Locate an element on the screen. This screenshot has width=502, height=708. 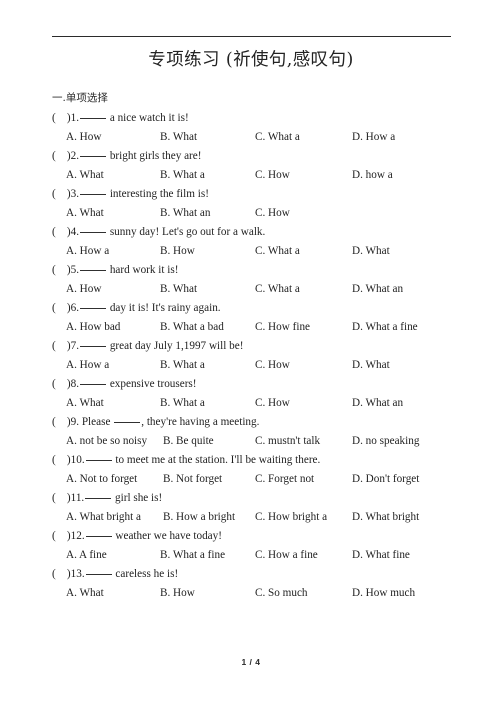
option-a: A. Not to forget is located at coordinates (101, 479).